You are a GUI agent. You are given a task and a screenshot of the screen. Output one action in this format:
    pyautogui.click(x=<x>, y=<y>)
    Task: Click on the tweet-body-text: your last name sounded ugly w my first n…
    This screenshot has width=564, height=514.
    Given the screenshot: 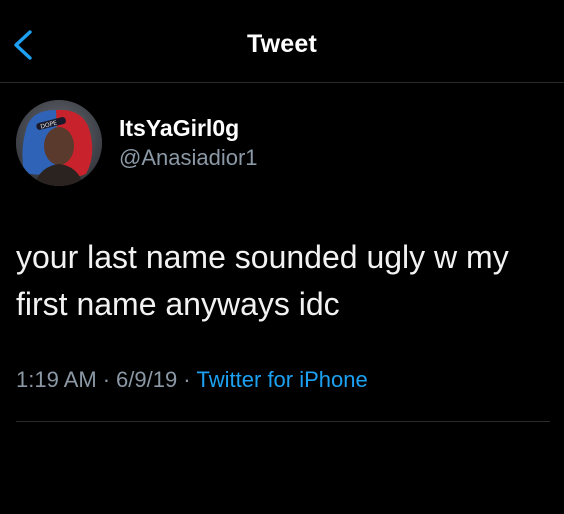 What is the action you would take?
    pyautogui.click(x=262, y=280)
    